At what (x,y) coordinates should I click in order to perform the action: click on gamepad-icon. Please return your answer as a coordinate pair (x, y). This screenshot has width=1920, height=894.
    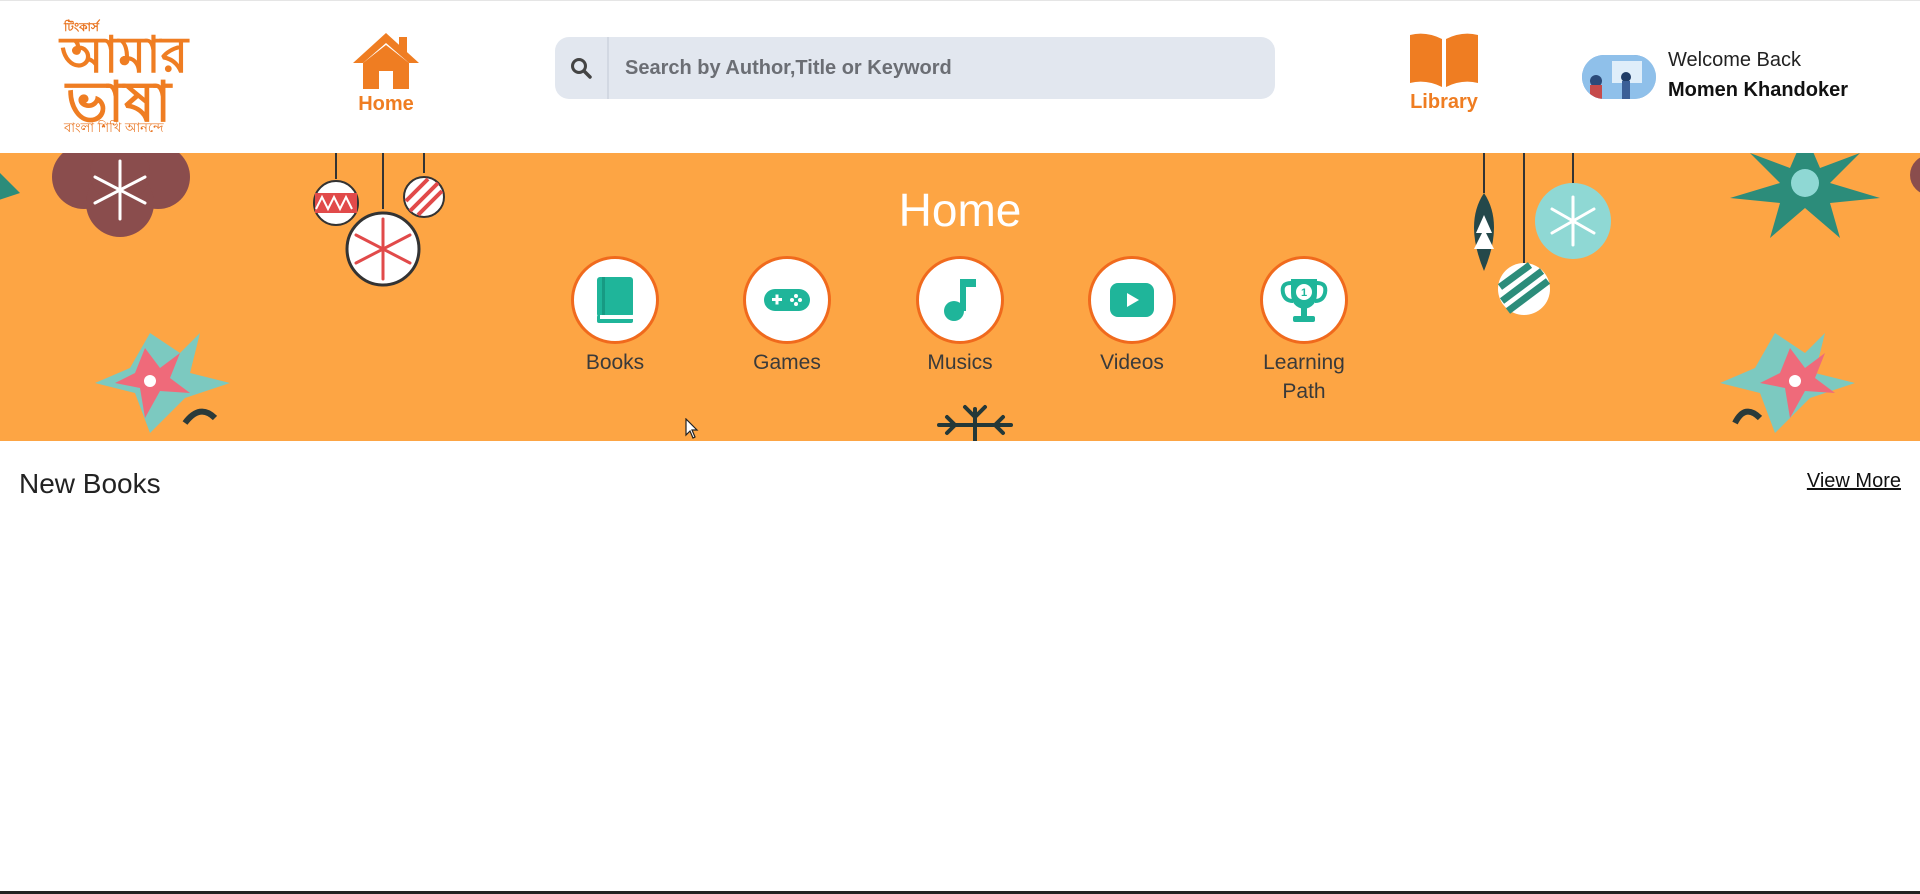
    Looking at the image, I should click on (787, 300).